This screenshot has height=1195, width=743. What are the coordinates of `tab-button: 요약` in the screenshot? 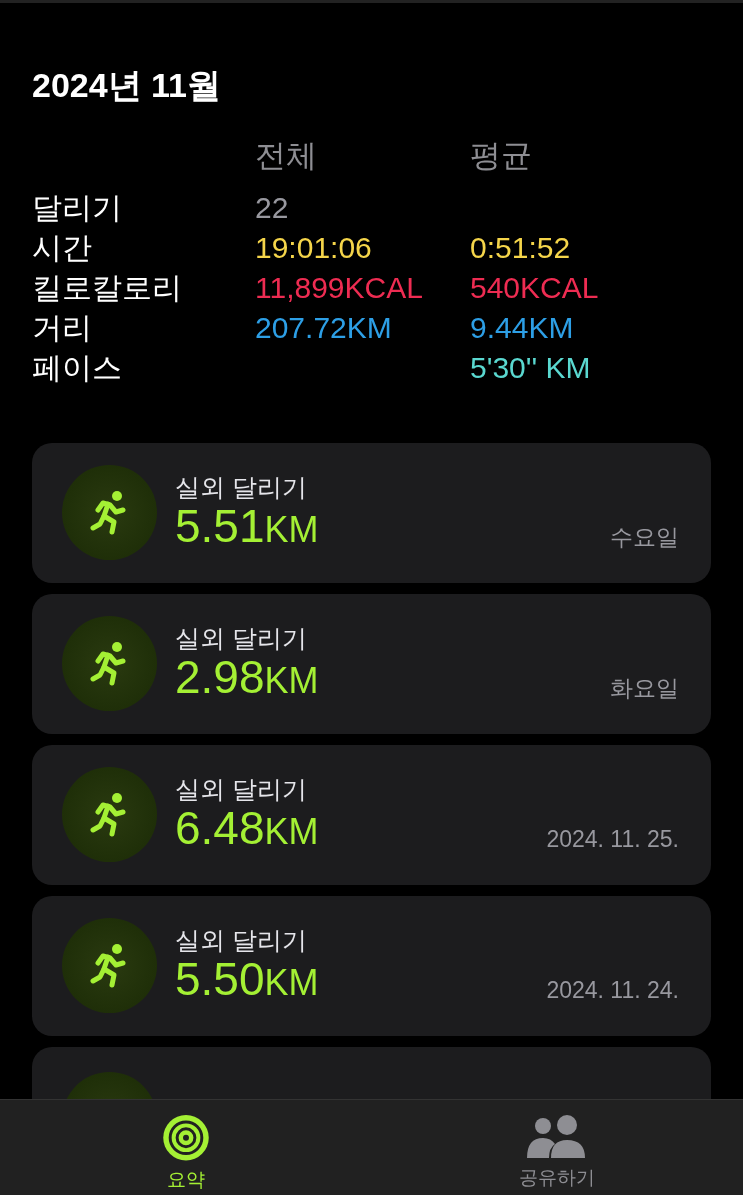 It's located at (186, 1147).